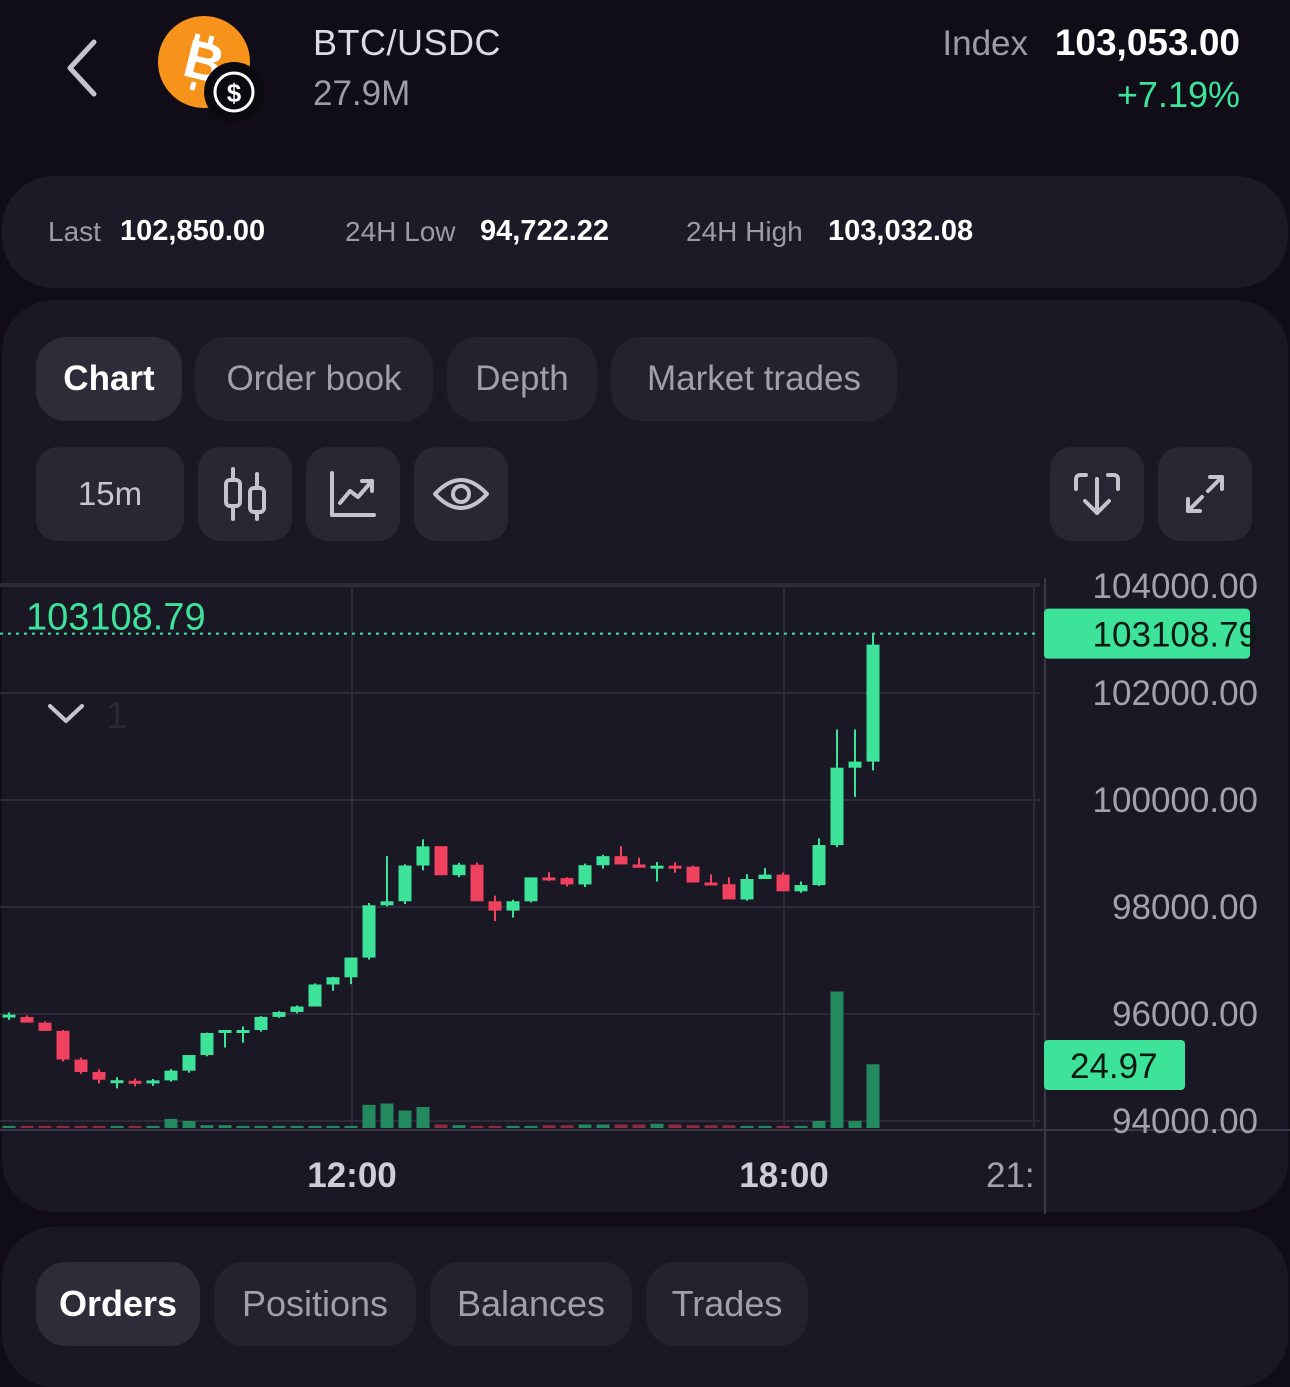  I want to click on orders-panel: Orders Positions Balances Trades, so click(645, 1307).